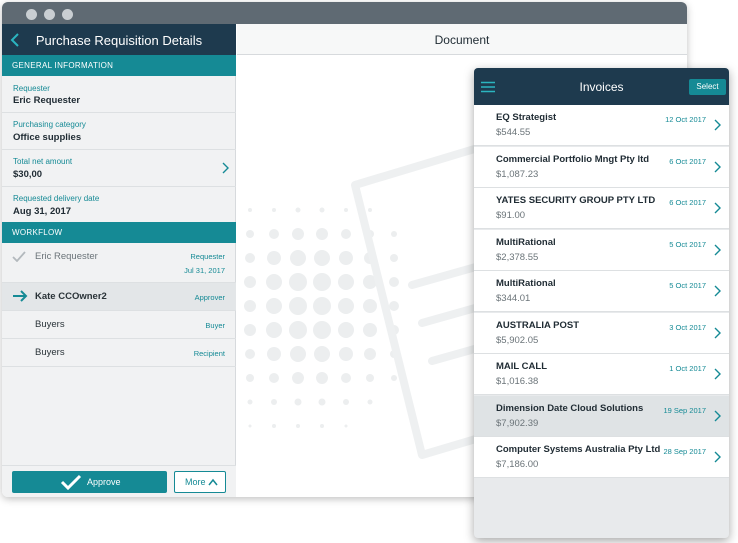  What do you see at coordinates (215, 325) in the screenshot?
I see `workflow-step-role: Buyer` at bounding box center [215, 325].